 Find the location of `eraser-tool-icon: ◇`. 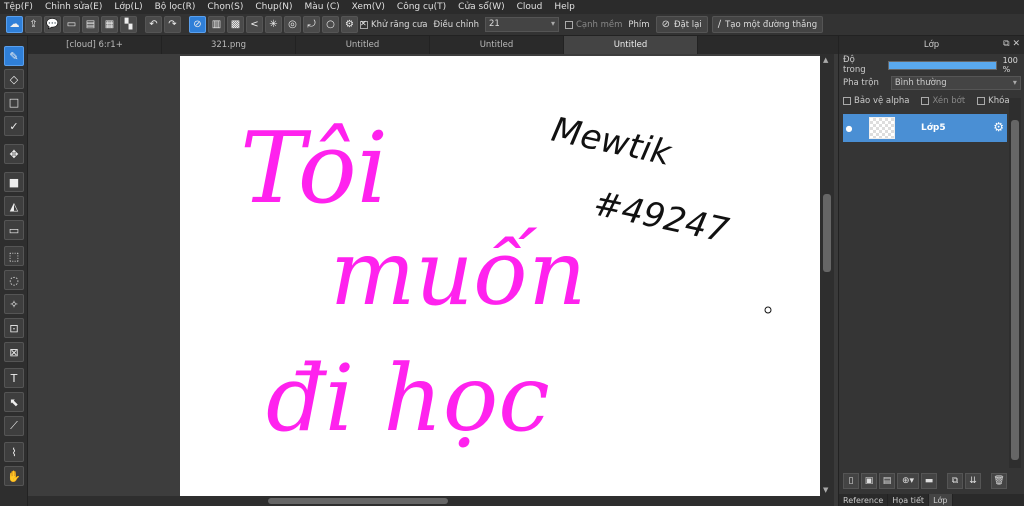

eraser-tool-icon: ◇ is located at coordinates (14, 79).